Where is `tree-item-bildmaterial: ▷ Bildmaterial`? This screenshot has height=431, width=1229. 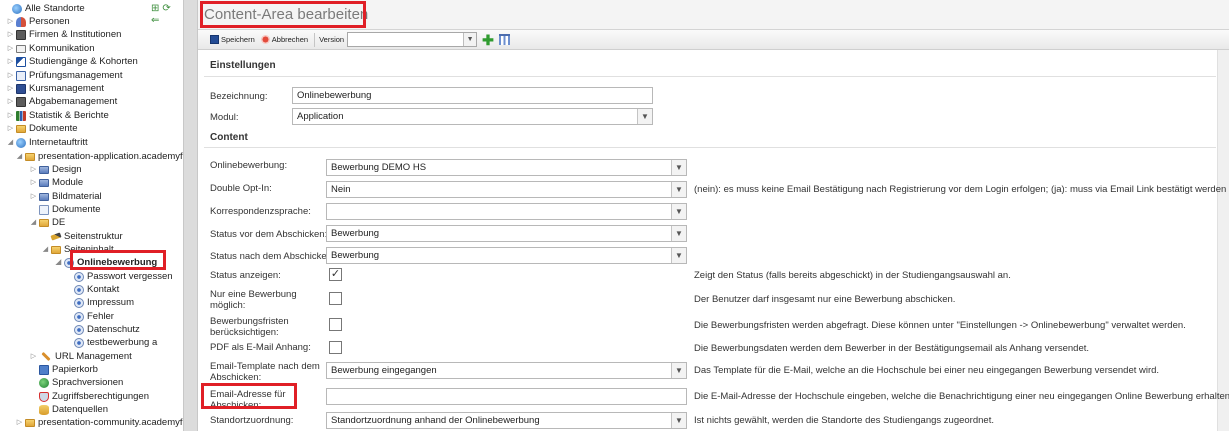 tree-item-bildmaterial: ▷ Bildmaterial is located at coordinates (65, 196).